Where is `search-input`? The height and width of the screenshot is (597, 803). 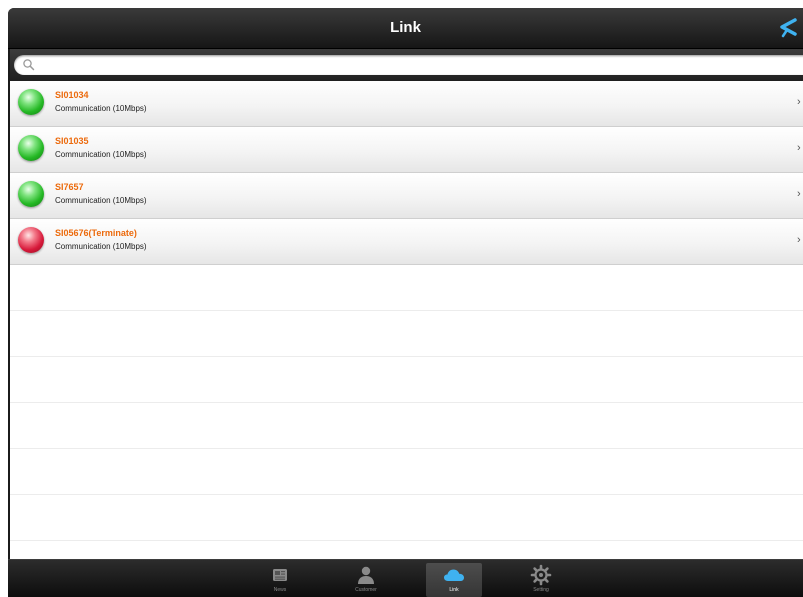 search-input is located at coordinates (408, 65).